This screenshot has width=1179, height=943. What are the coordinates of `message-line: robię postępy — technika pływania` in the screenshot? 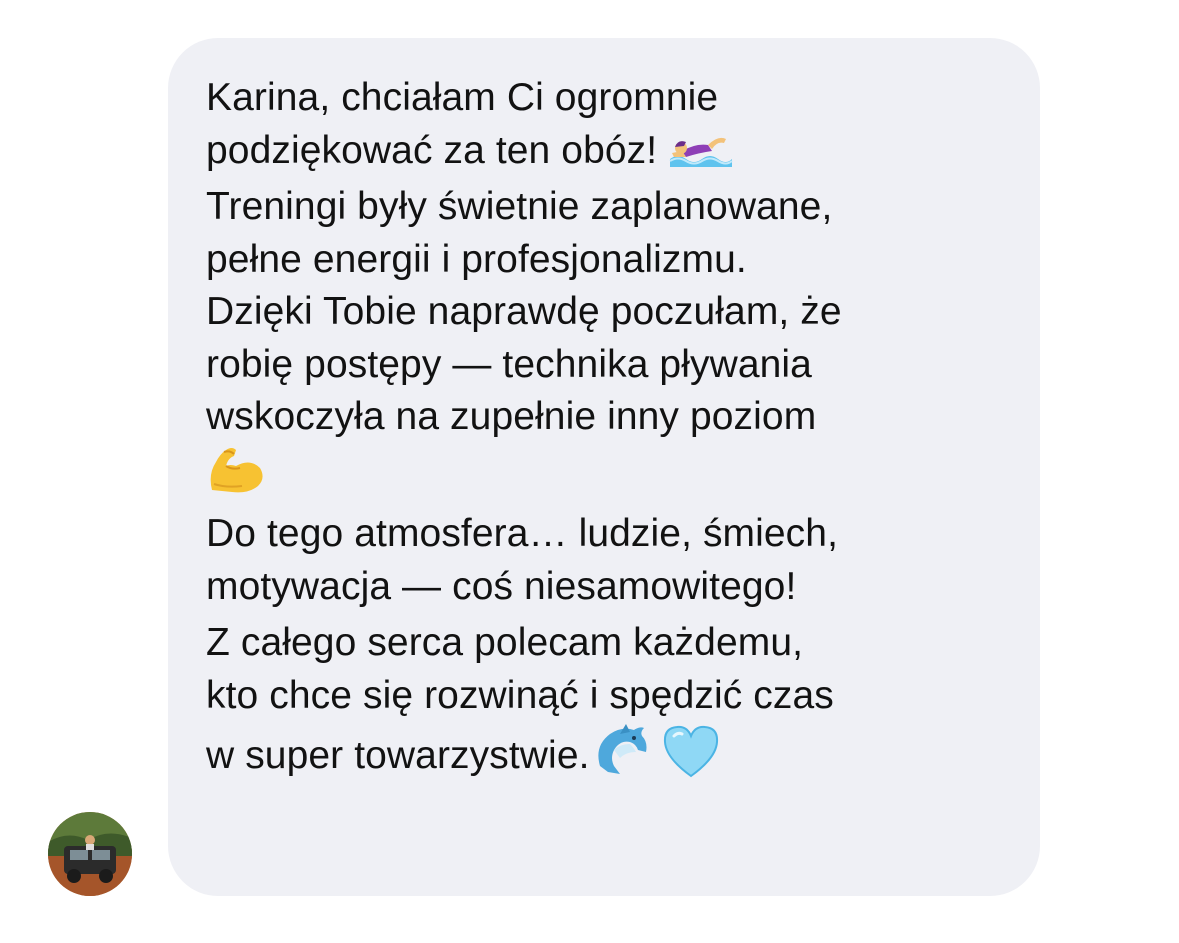 It's located at (509, 364).